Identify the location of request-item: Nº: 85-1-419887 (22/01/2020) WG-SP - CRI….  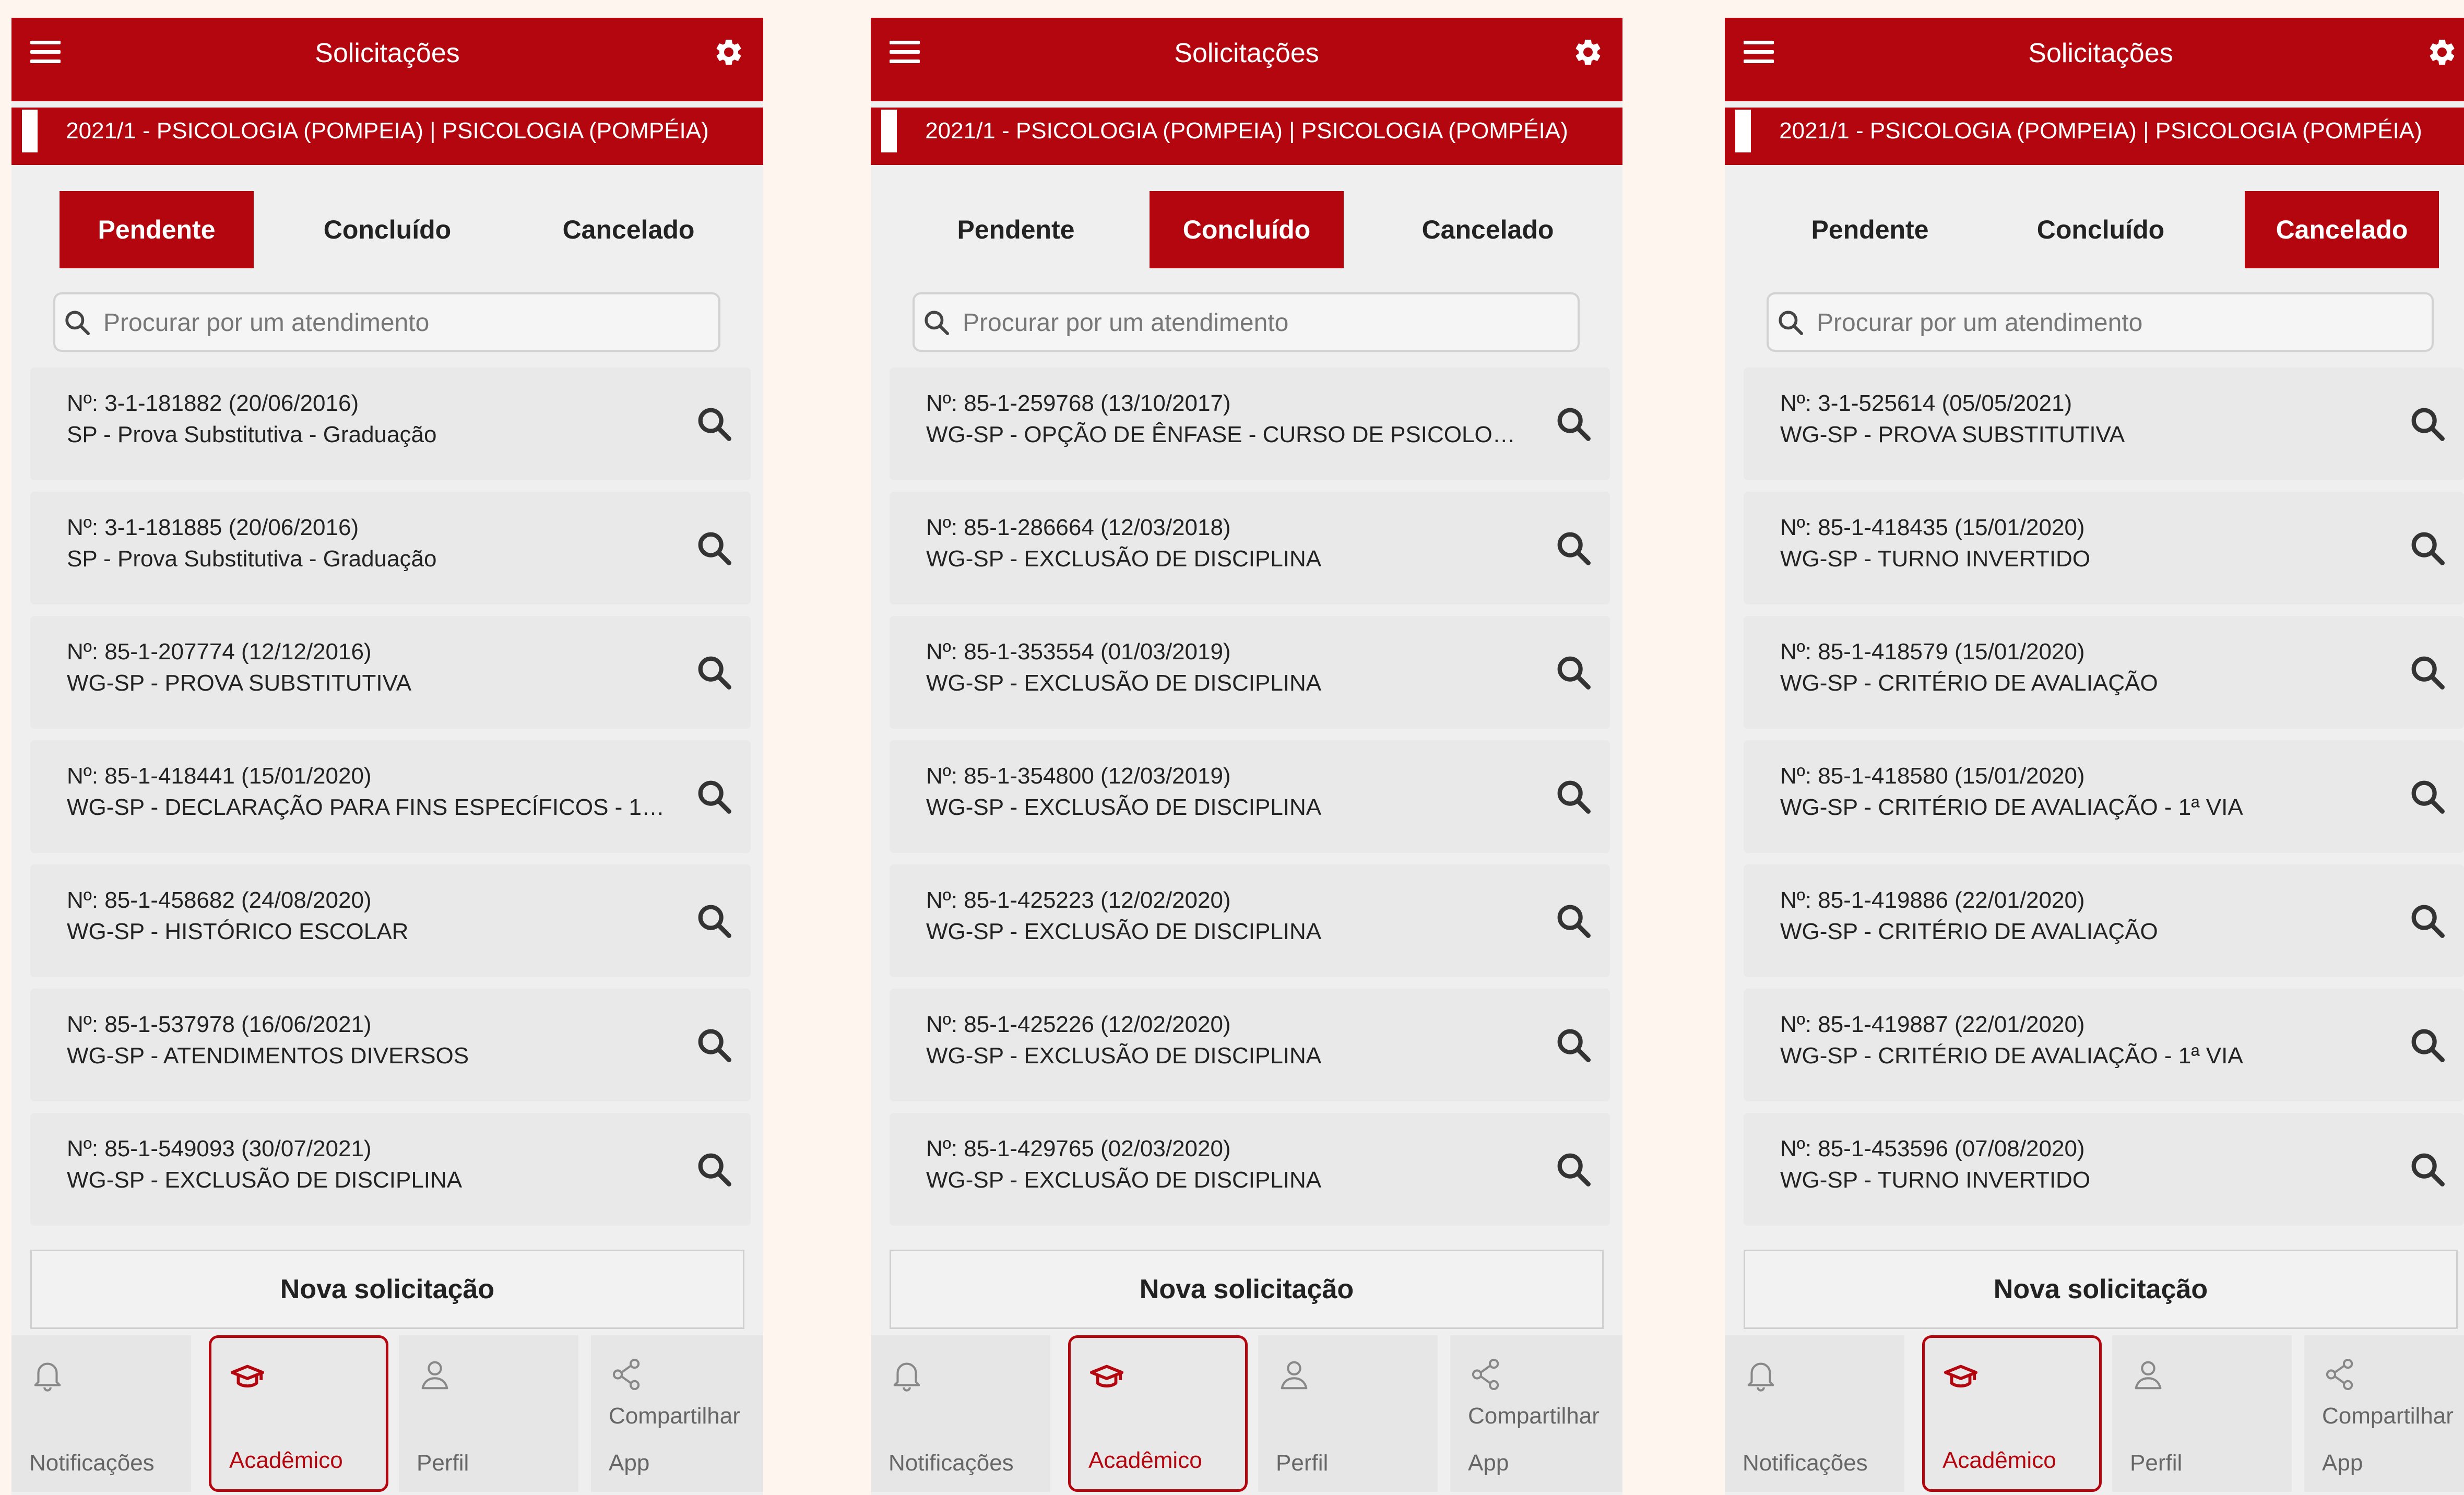
(2104, 1045).